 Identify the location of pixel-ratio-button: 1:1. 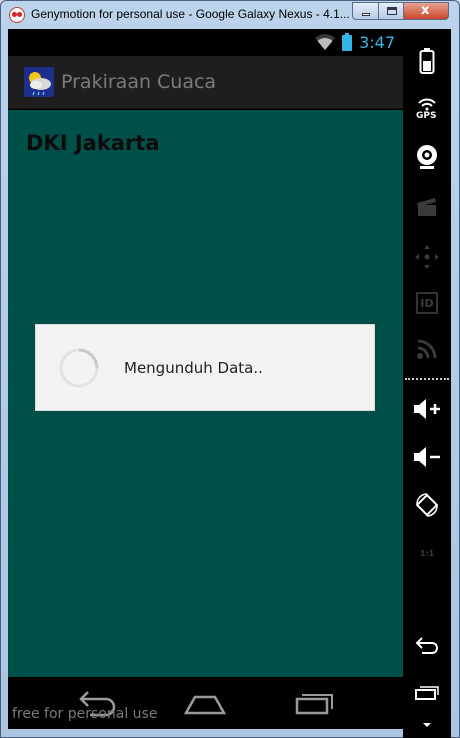
(427, 553).